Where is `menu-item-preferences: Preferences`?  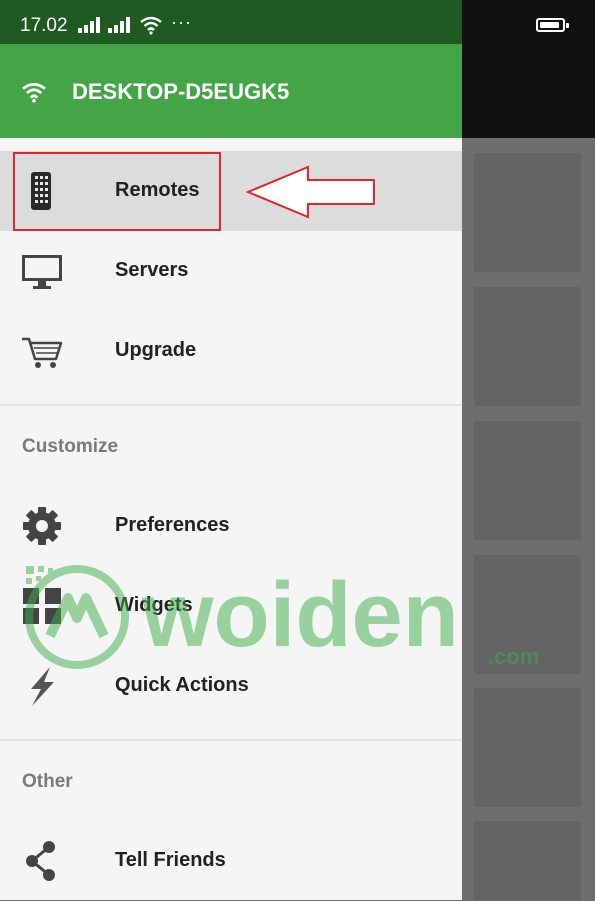 menu-item-preferences: Preferences is located at coordinates (231, 526).